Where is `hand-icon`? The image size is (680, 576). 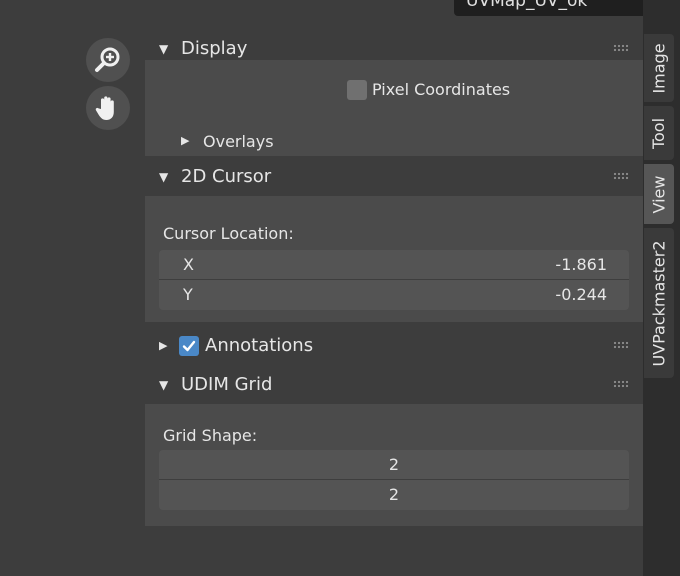
hand-icon is located at coordinates (104, 108).